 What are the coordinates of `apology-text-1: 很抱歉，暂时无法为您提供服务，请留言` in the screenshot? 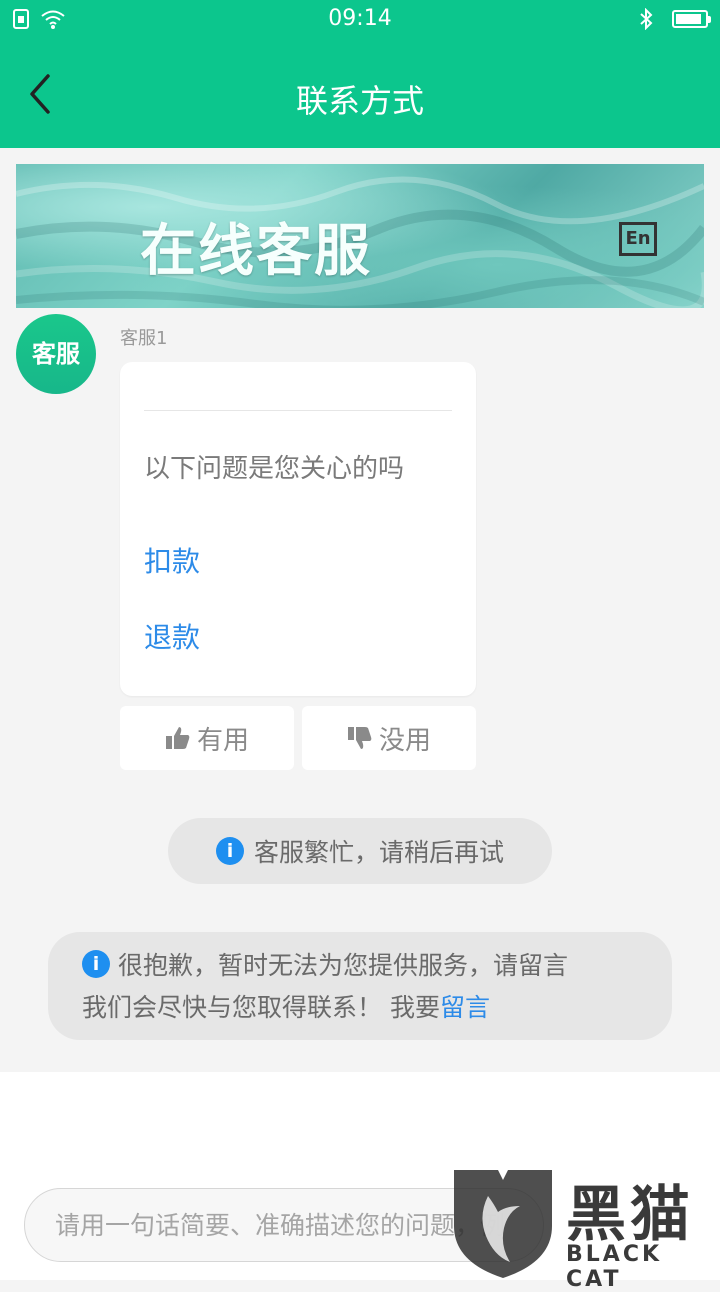 It's located at (343, 965).